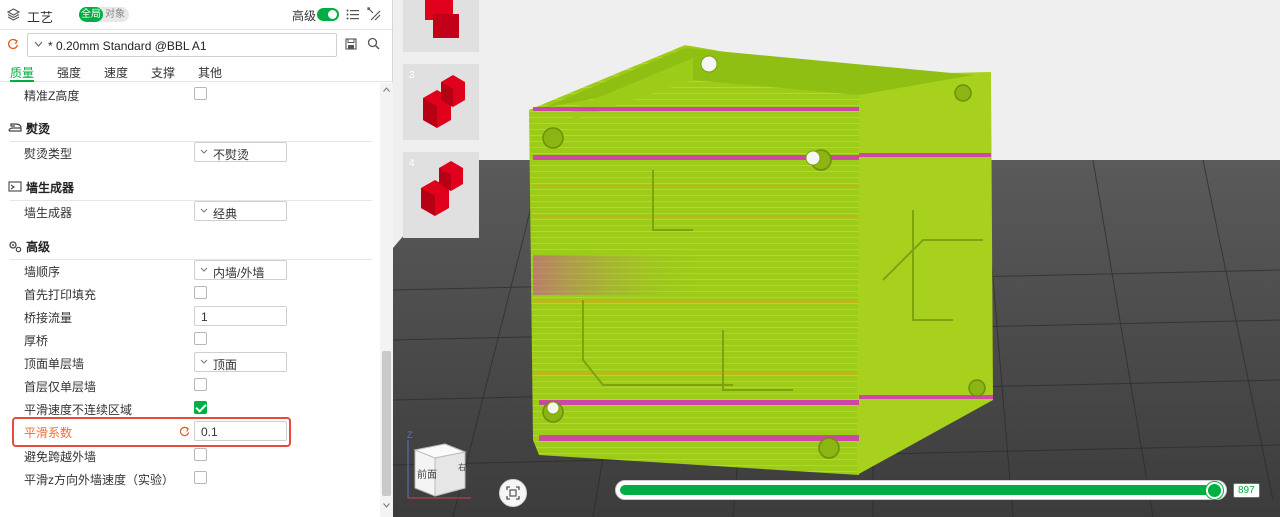 The width and height of the screenshot is (1280, 517). What do you see at coordinates (60, 295) in the screenshot?
I see `setting-label: 首先打印填充` at bounding box center [60, 295].